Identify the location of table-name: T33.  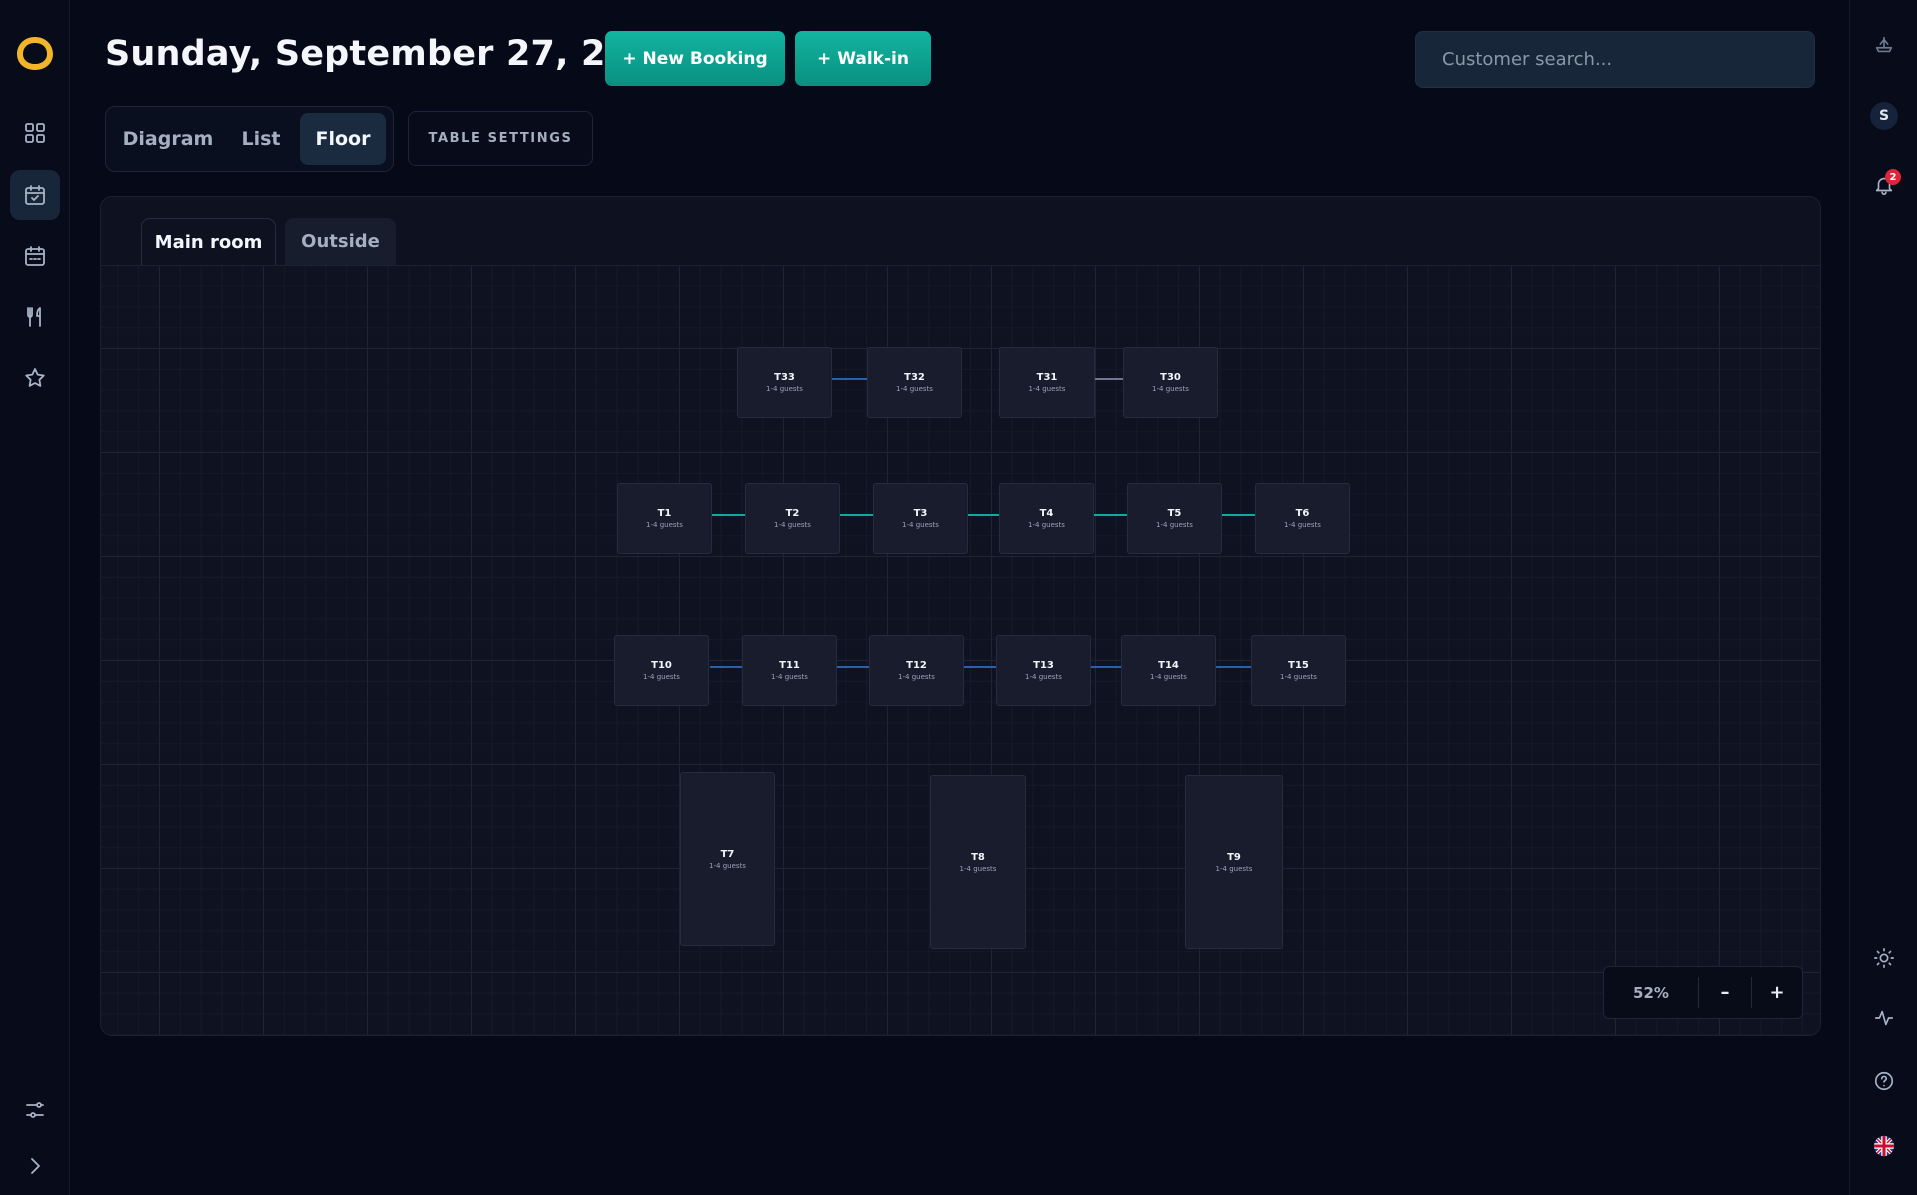
(784, 377).